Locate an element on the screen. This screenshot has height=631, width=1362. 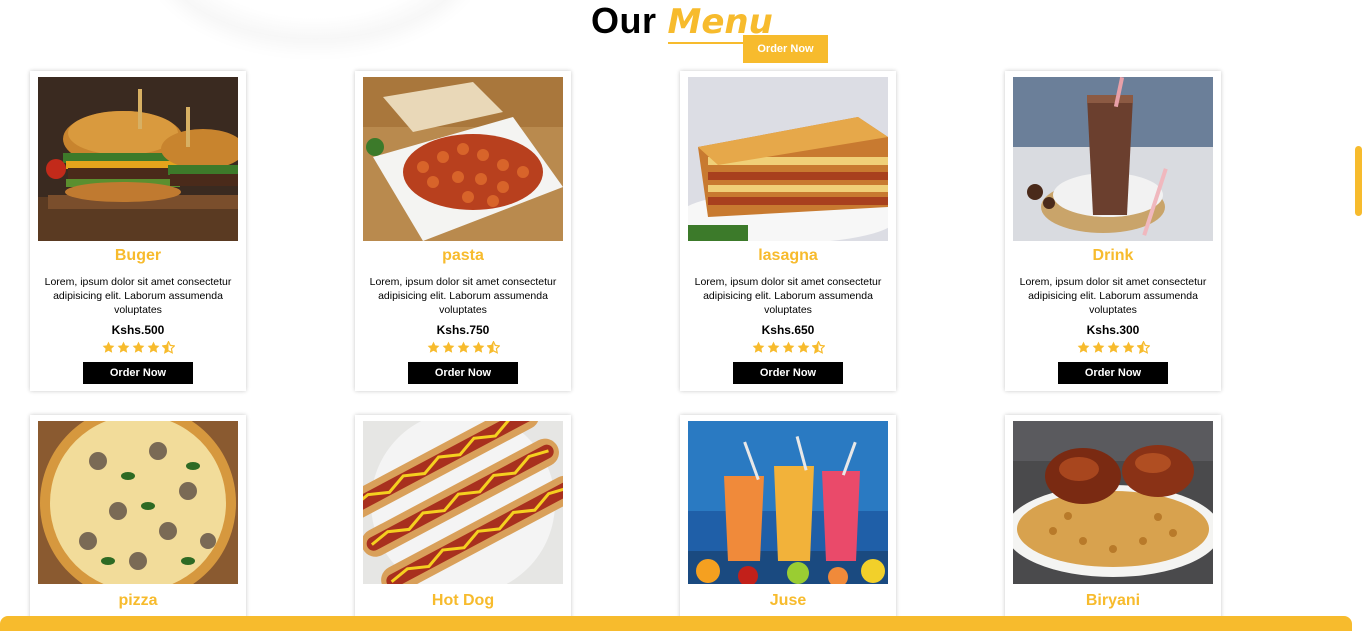
menu-item-name: pasta is located at coordinates (463, 255).